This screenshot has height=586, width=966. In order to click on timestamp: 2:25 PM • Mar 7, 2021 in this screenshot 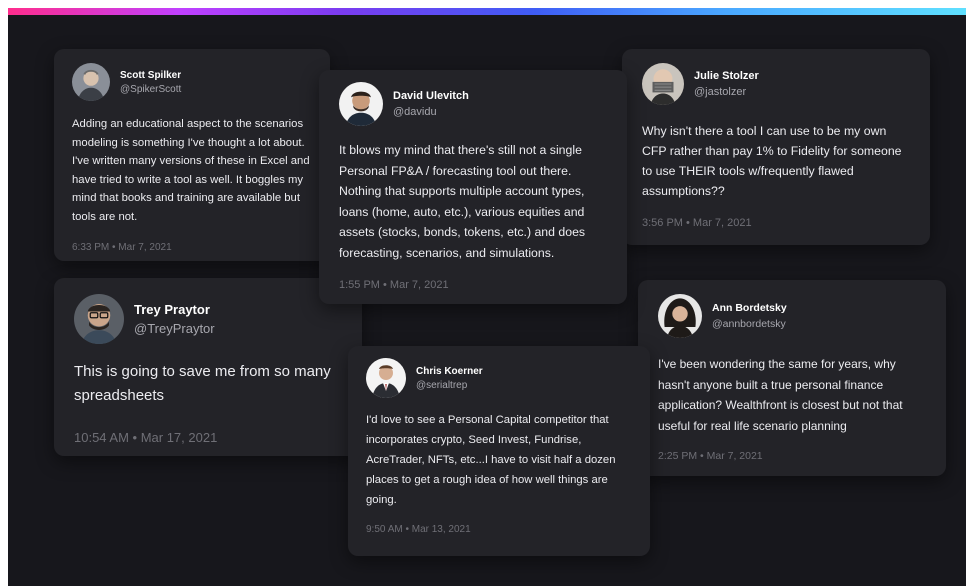, I will do `click(792, 456)`.